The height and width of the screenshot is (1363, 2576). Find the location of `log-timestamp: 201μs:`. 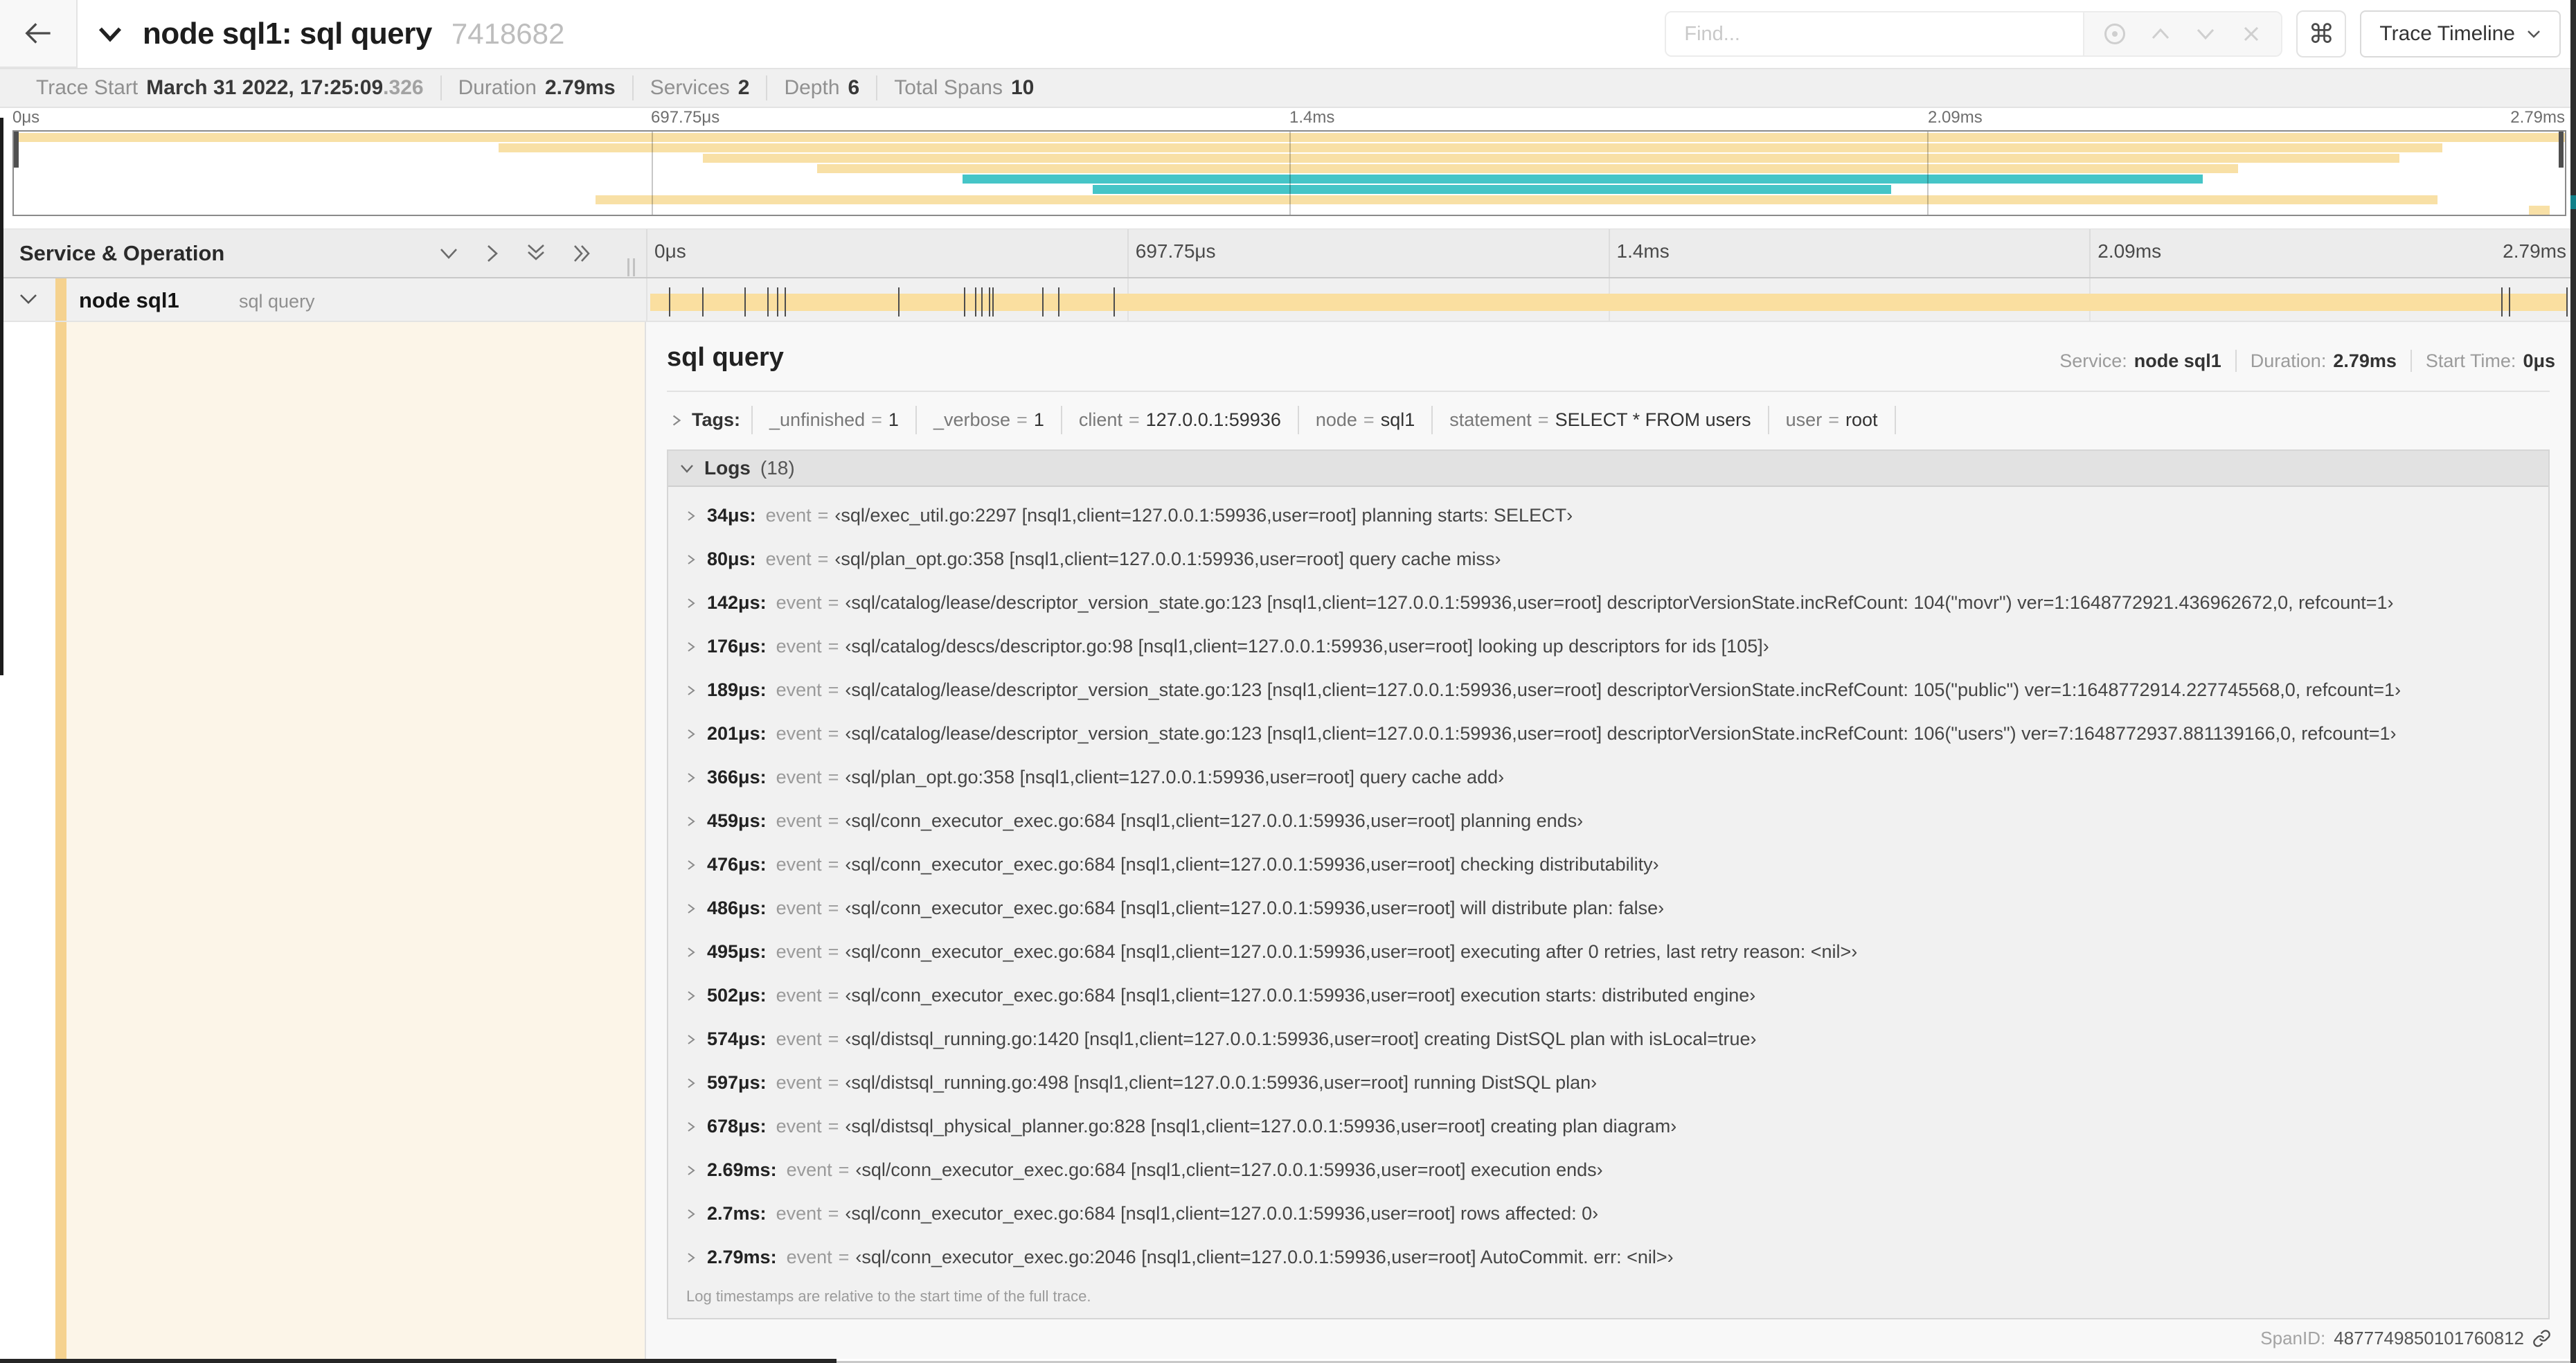

log-timestamp: 201μs: is located at coordinates (737, 734).